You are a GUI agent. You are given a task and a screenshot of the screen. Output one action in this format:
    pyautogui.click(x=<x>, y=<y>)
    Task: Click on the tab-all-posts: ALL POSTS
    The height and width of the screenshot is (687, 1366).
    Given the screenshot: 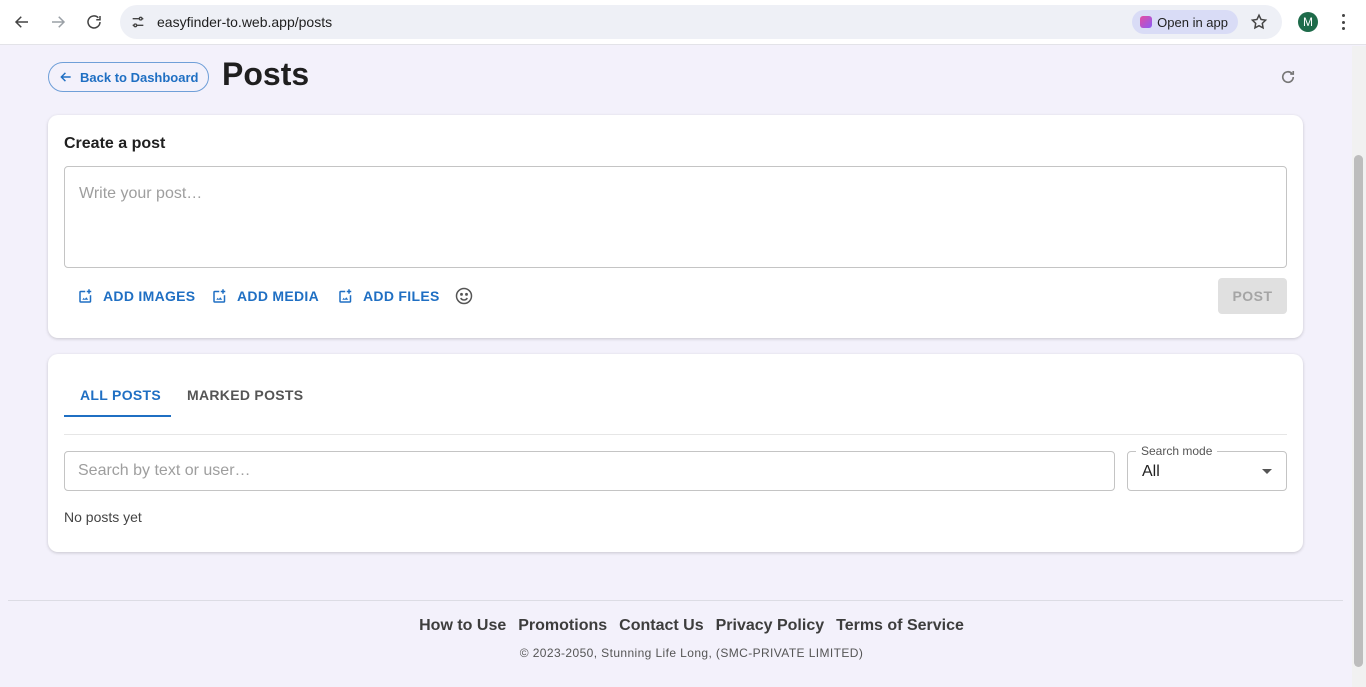 What is the action you would take?
    pyautogui.click(x=120, y=395)
    